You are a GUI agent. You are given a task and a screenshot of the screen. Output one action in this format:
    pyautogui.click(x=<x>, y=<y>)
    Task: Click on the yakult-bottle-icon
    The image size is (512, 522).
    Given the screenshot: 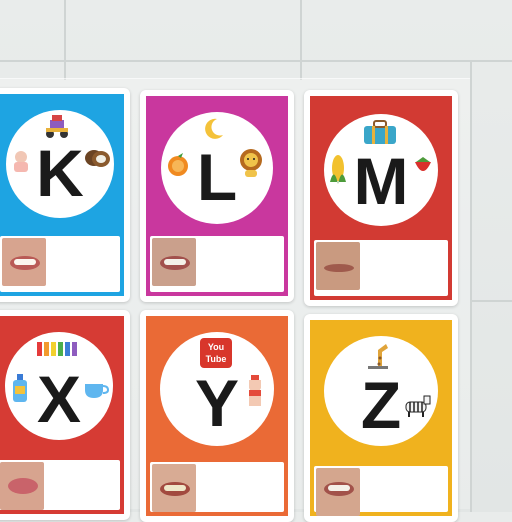 What is the action you would take?
    pyautogui.click(x=255, y=390)
    